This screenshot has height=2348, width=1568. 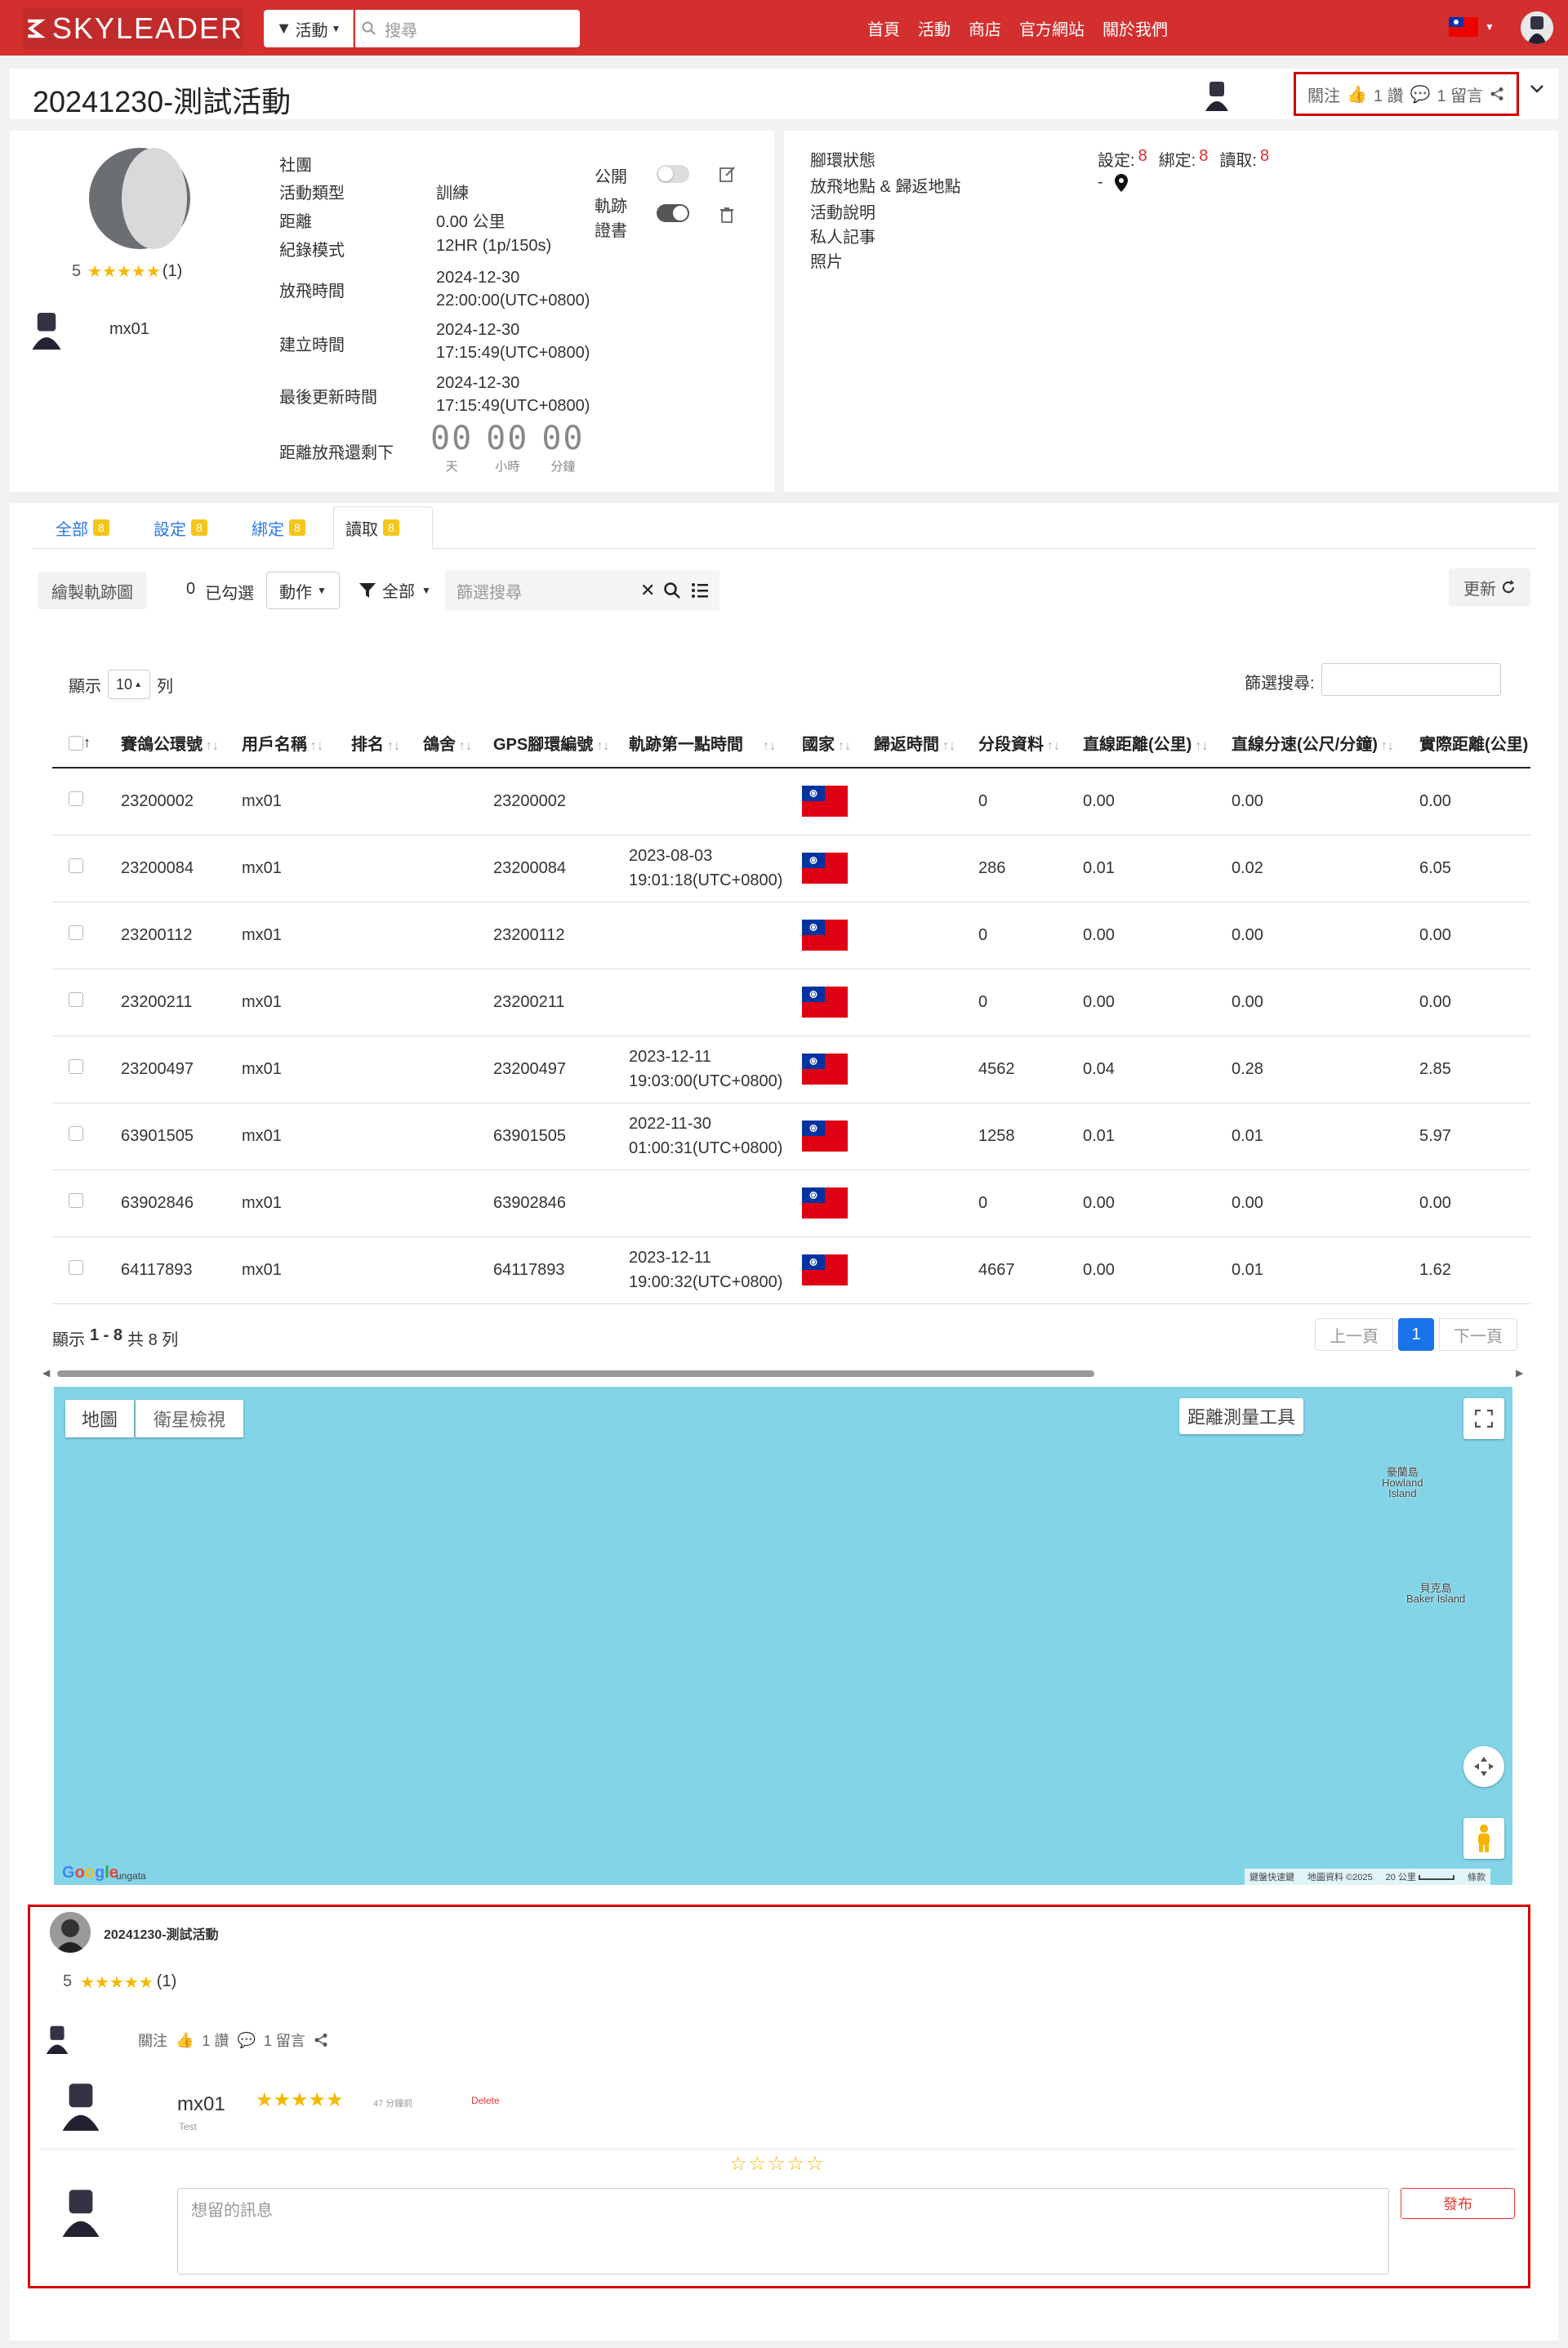 I want to click on chevron-down-icon, so click(x=1537, y=89).